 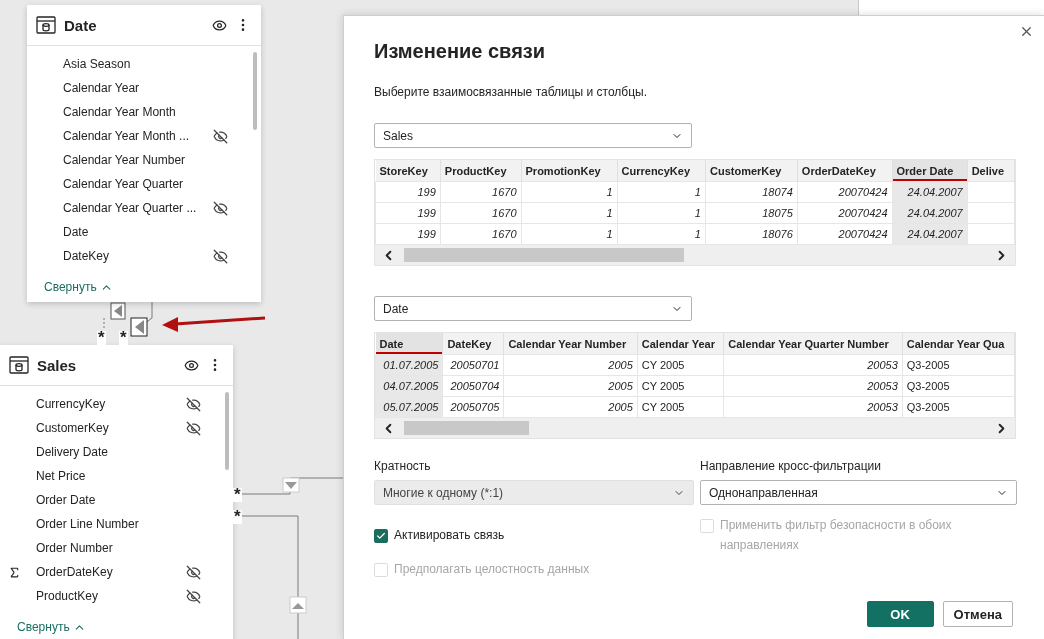 What do you see at coordinates (570, 344) in the screenshot?
I see `column-header: Calendar Year Number` at bounding box center [570, 344].